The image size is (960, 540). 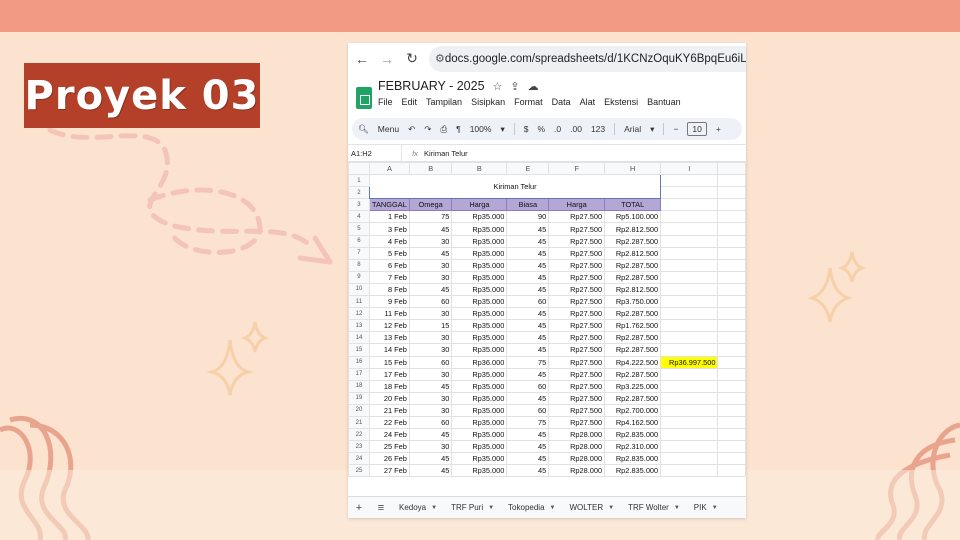 What do you see at coordinates (472, 507) in the screenshot?
I see `tab-trf-puri: TRF Puri ▼` at bounding box center [472, 507].